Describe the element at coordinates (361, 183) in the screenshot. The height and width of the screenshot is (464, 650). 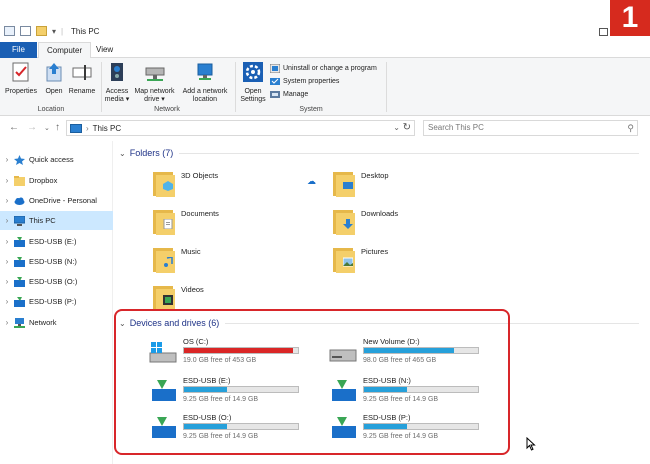
I see `folder-desktop: Desktop` at that location.